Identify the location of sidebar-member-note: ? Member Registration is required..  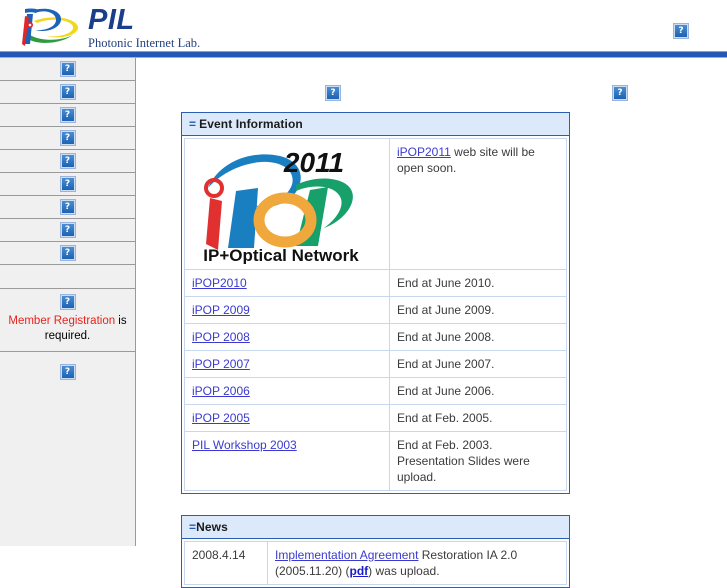
(67, 320).